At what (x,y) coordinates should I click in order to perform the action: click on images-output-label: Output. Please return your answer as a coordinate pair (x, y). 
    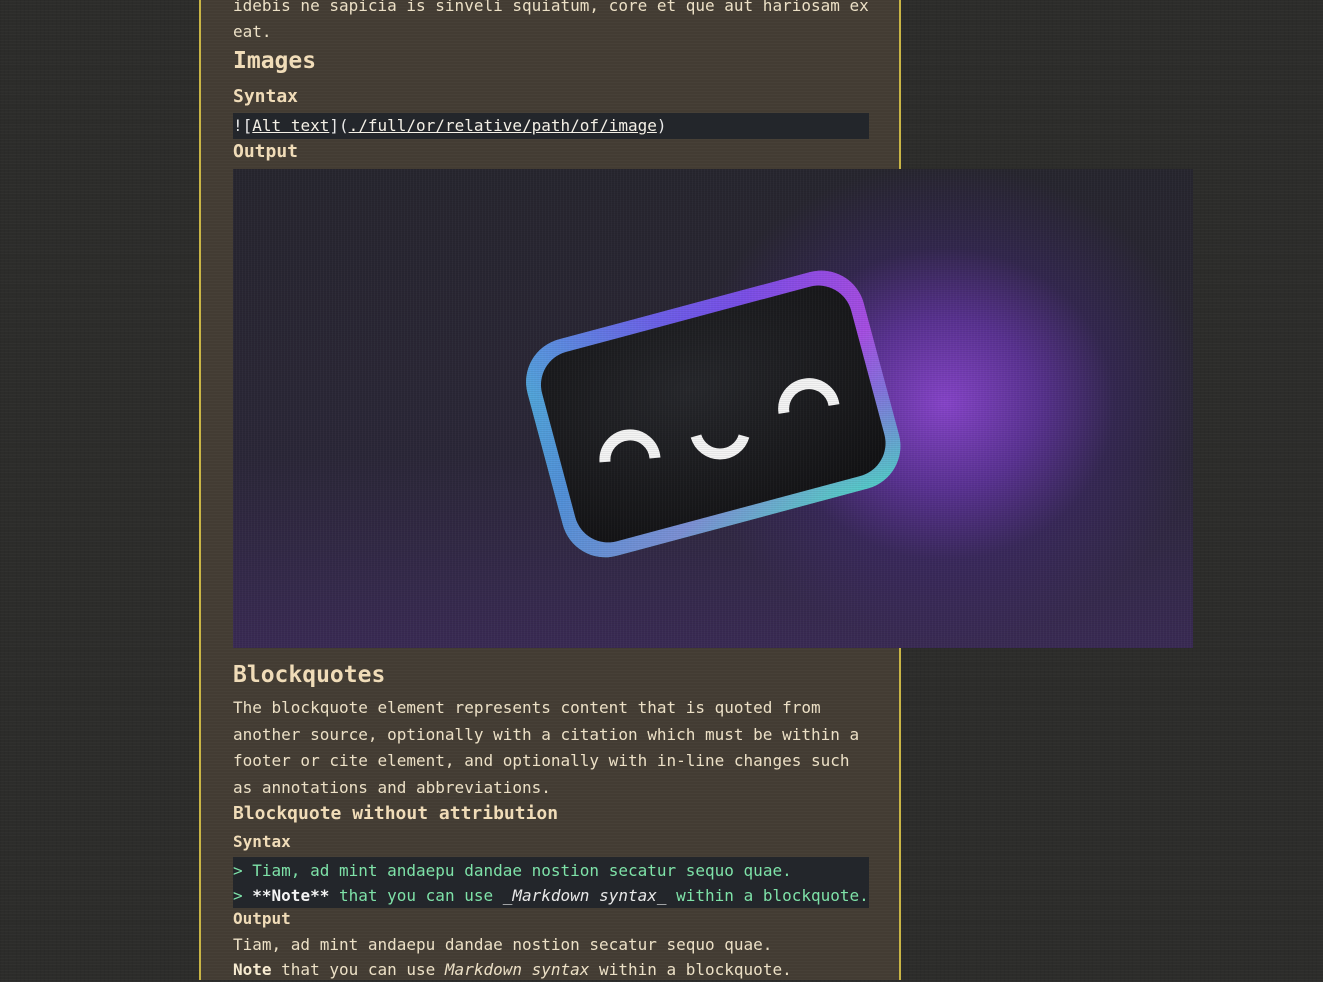
    Looking at the image, I should click on (266, 151).